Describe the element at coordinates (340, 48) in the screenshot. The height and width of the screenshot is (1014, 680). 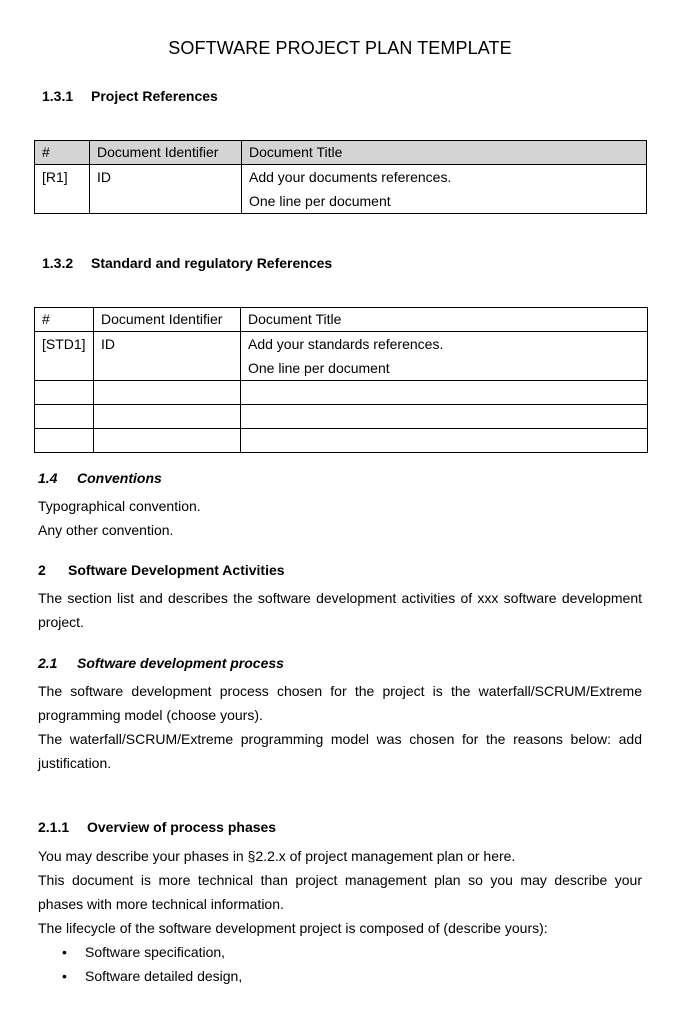
I see `document-title: SOFTWARE PROJECT PLAN TEMPLATE` at that location.